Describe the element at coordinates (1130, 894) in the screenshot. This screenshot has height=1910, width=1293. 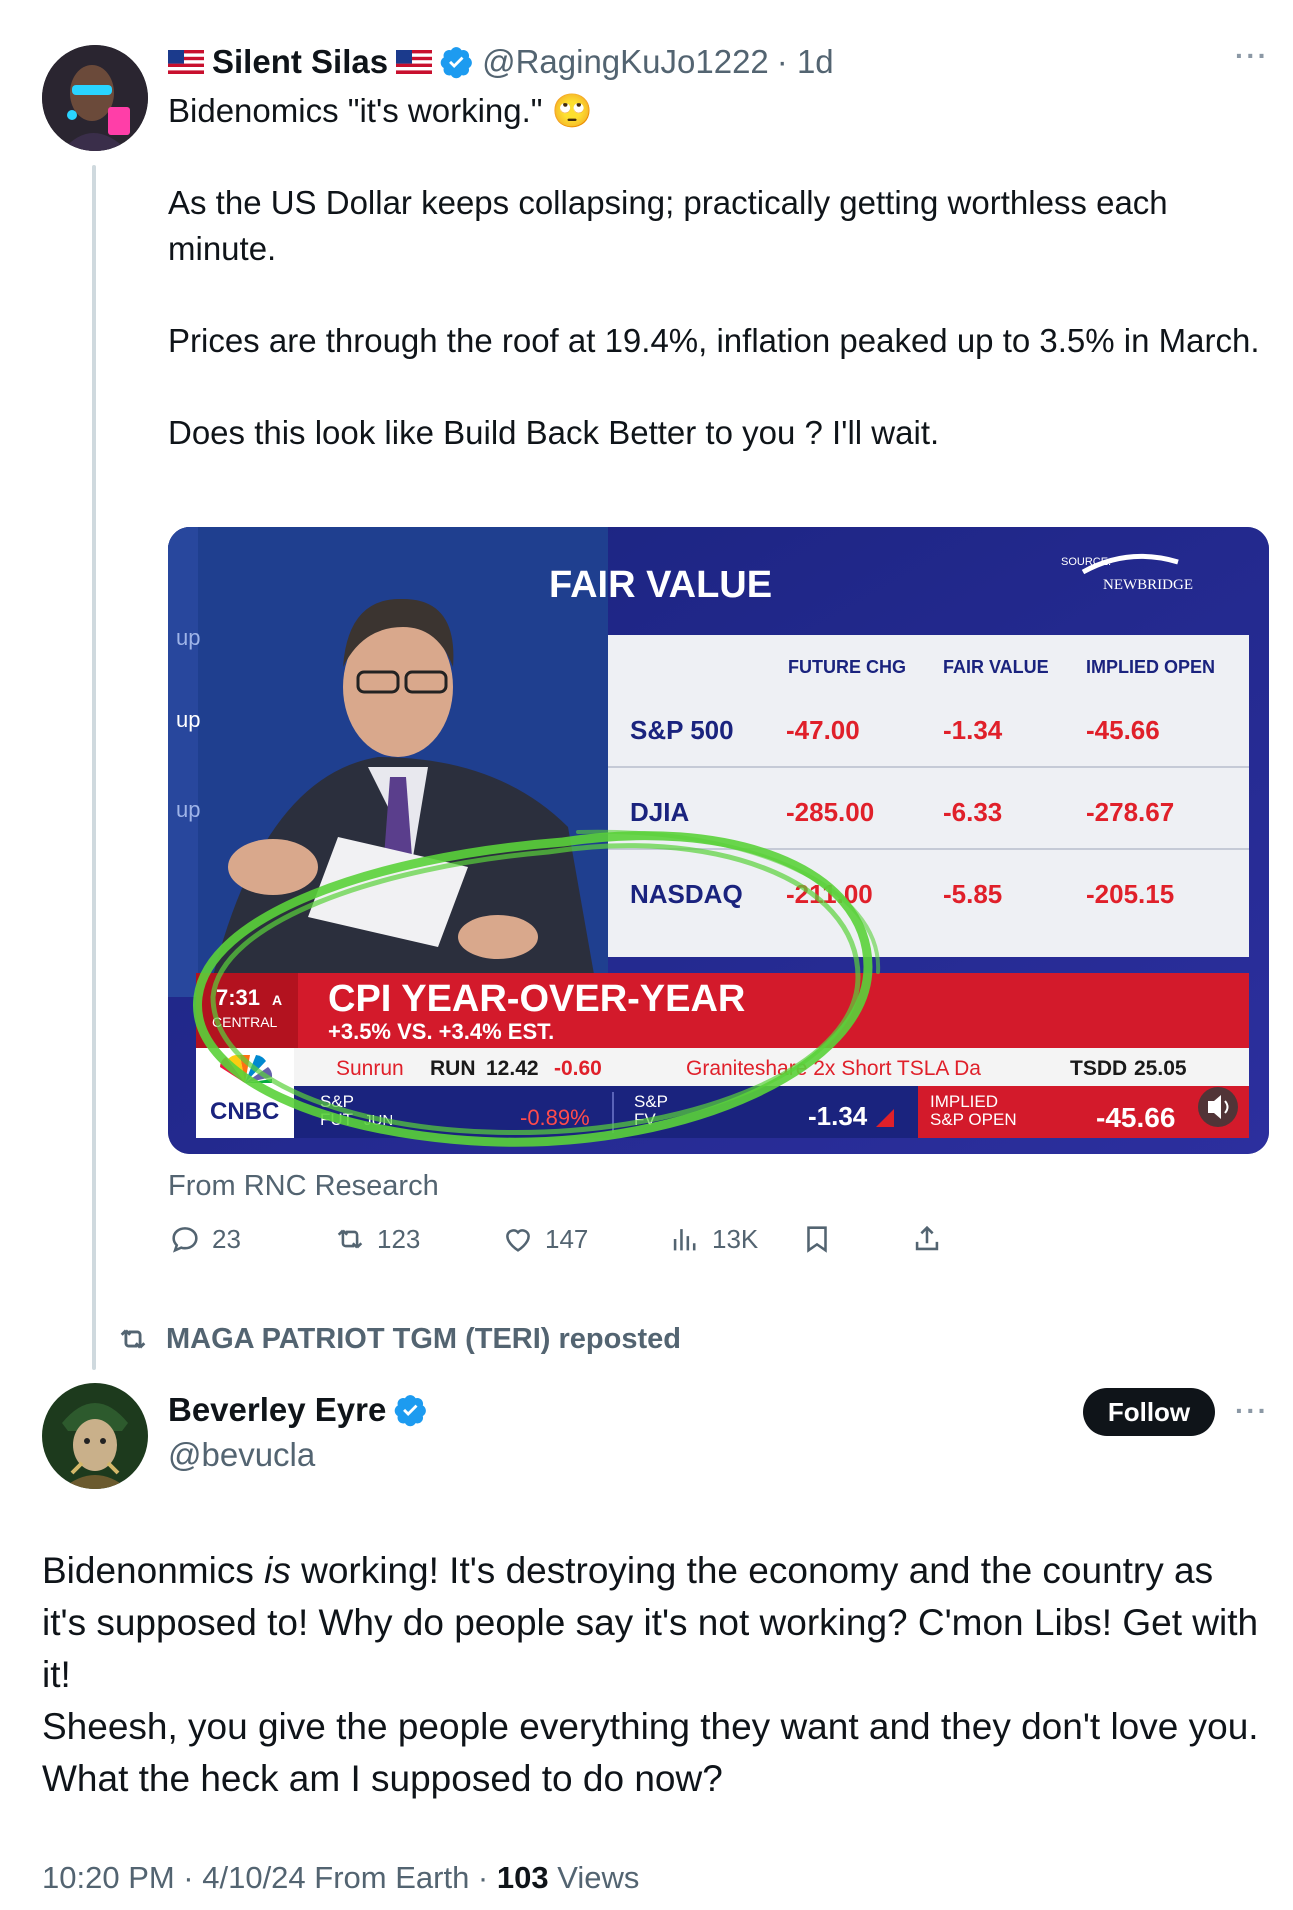
I see `cell-value: -205.15` at that location.